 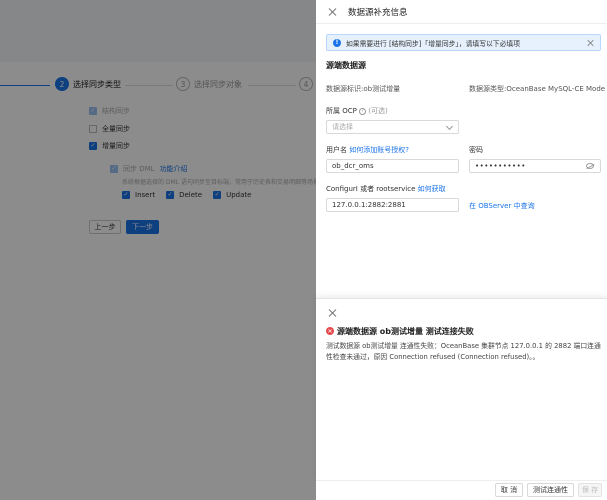 I want to click on datasource-id: 数据源标识:ob测试增量, so click(x=363, y=89).